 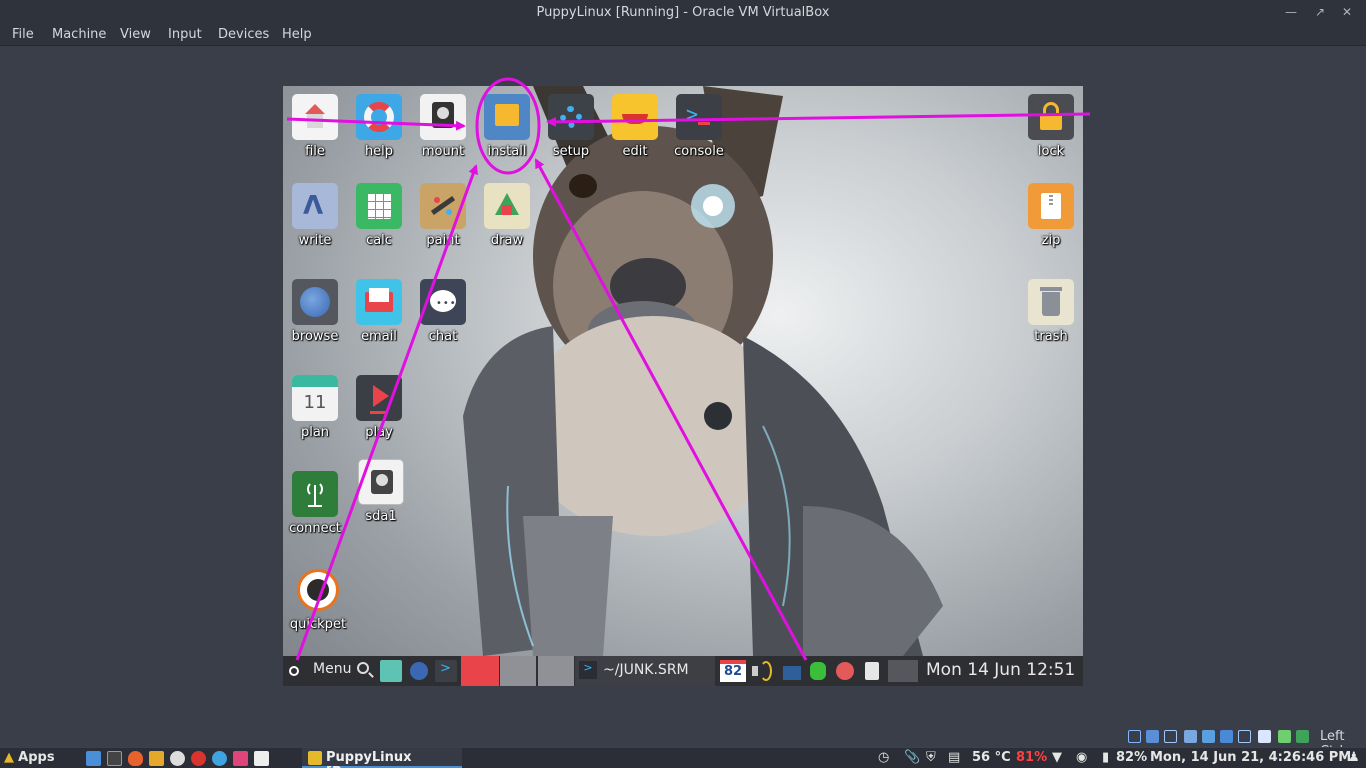 I want to click on desktop-plan: 11 plan, so click(x=315, y=407).